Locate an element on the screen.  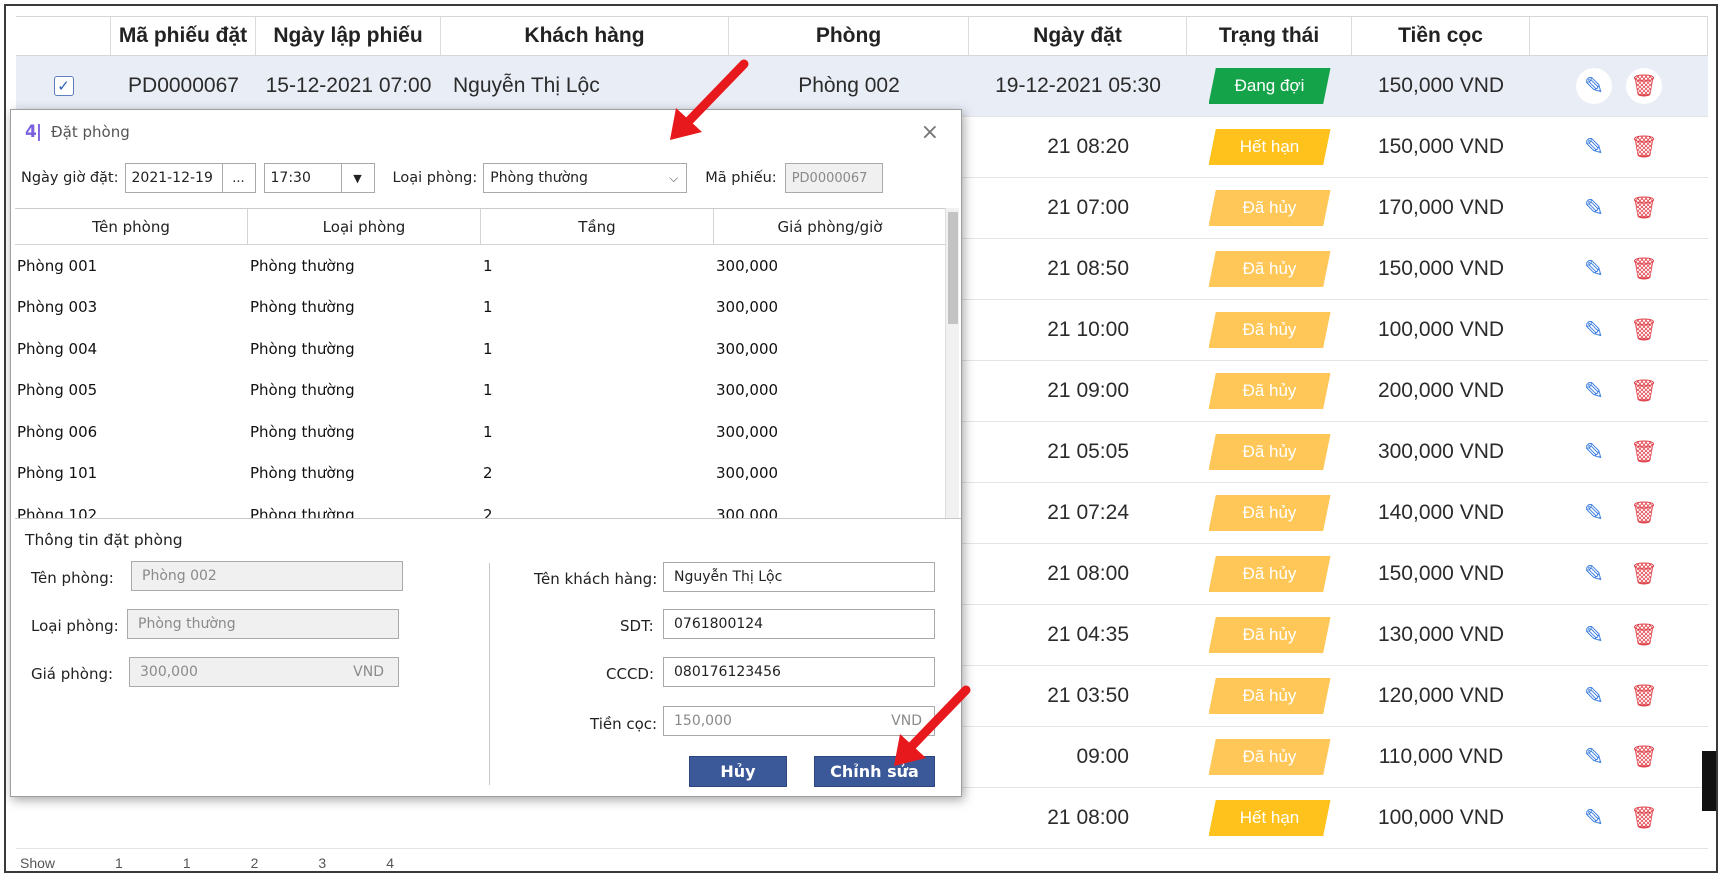
time-field: 17:30 is located at coordinates (302, 178).